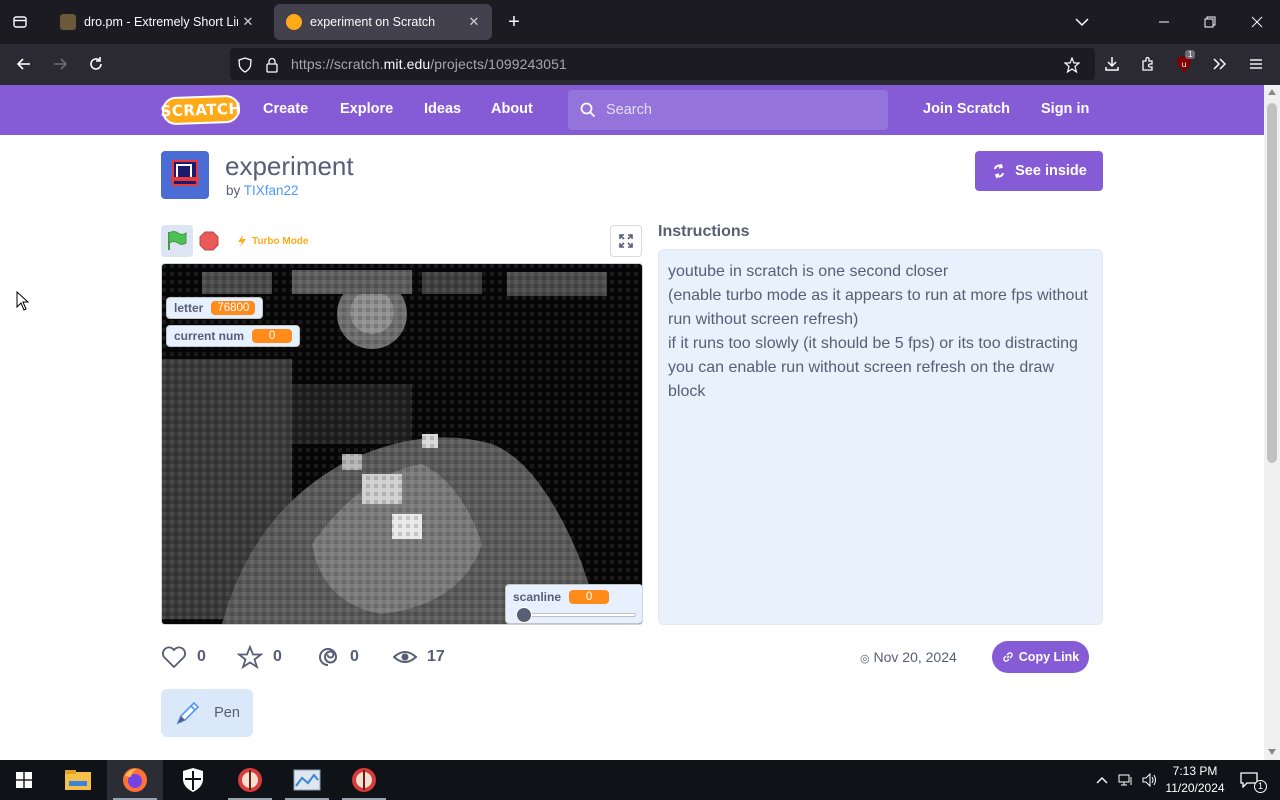 The image size is (1280, 800). What do you see at coordinates (1195, 780) in the screenshot?
I see `taskbar-clock: 7:13 PM 11/20/2024` at bounding box center [1195, 780].